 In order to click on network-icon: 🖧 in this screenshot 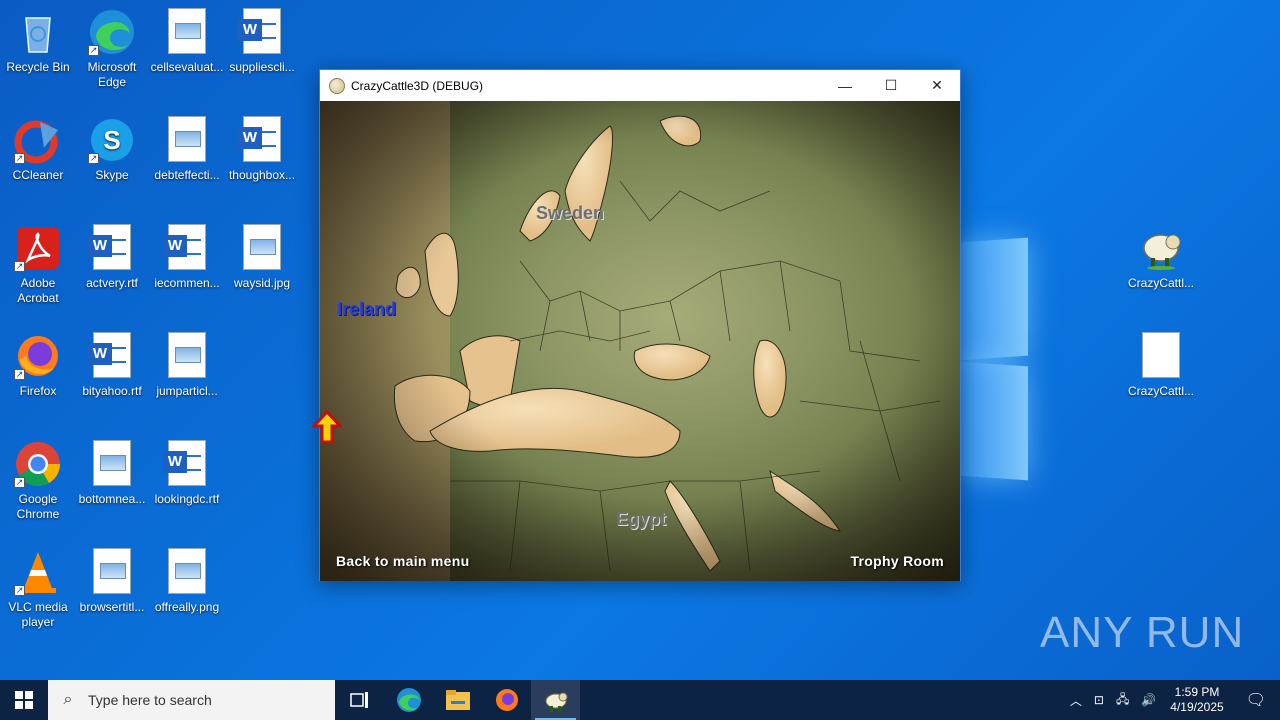, I will do `click(1122, 700)`.